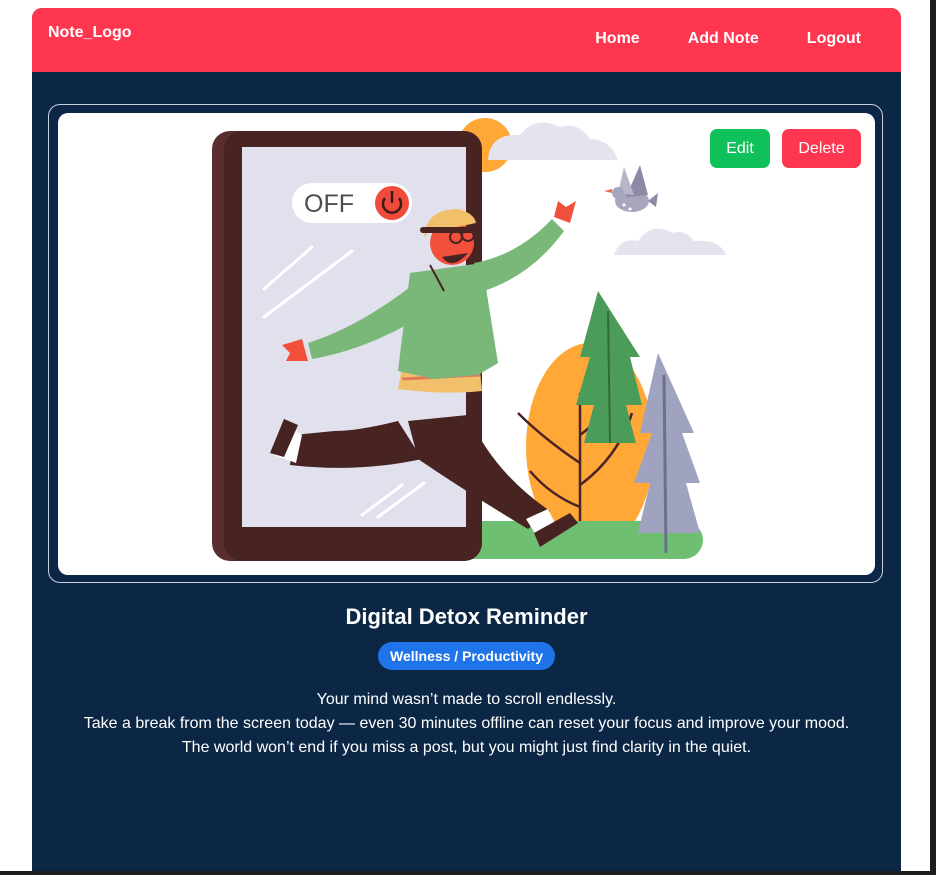 This screenshot has height=875, width=936. I want to click on nav-link-home: Home, so click(617, 39).